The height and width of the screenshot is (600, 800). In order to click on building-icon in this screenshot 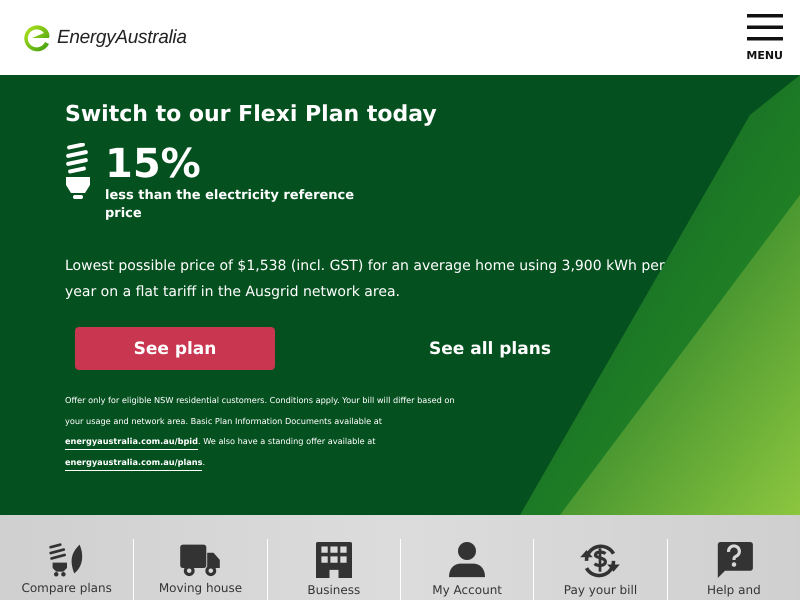, I will do `click(333, 560)`.